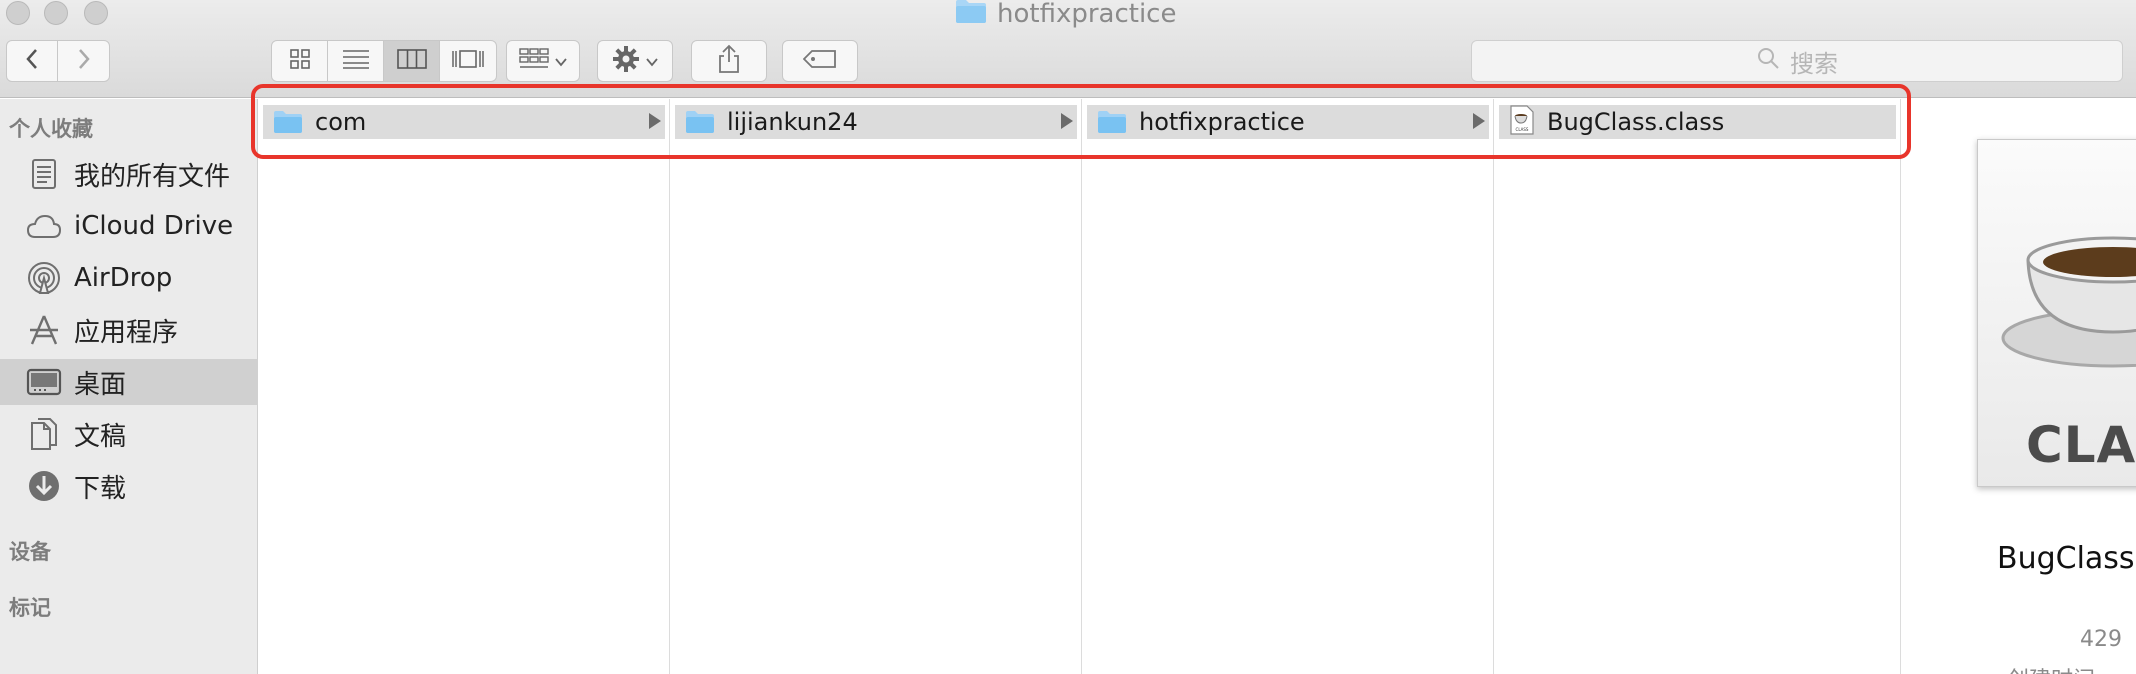 This screenshot has height=674, width=2136. Describe the element at coordinates (100, 488) in the screenshot. I see `sidebar-item-label: 下载` at that location.